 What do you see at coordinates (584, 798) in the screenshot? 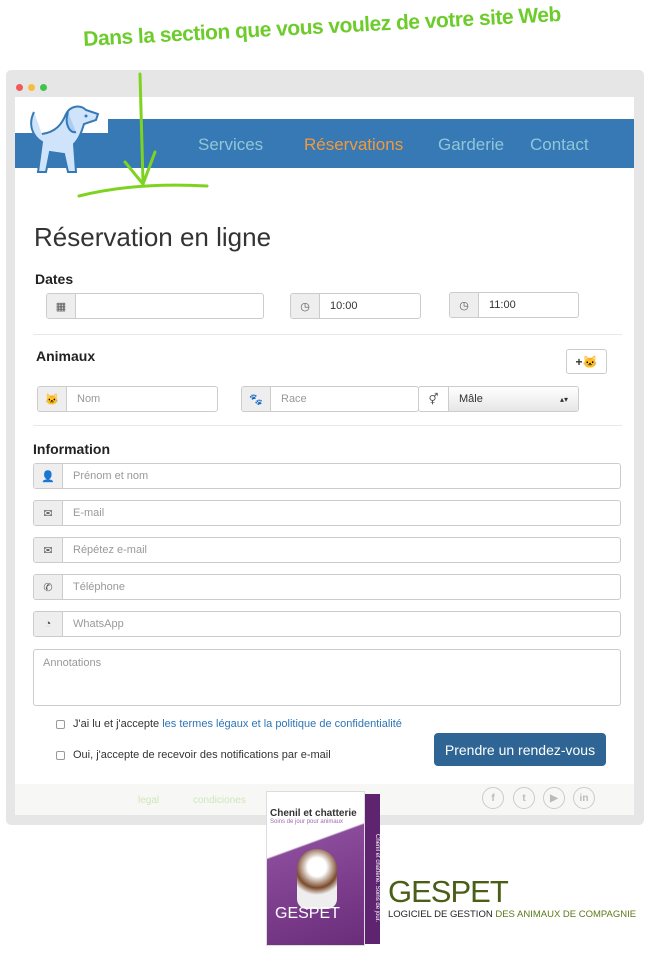
I see `linkedin-icon: in` at bounding box center [584, 798].